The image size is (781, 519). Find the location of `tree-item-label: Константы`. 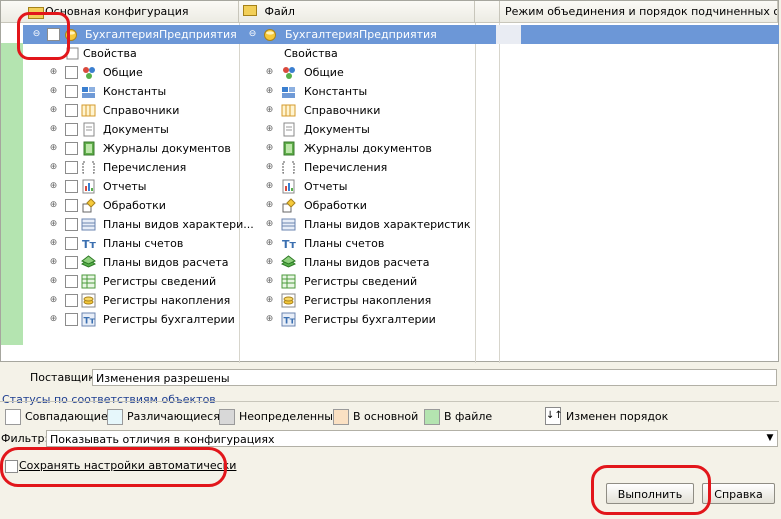

tree-item-label: Константы is located at coordinates (336, 91).